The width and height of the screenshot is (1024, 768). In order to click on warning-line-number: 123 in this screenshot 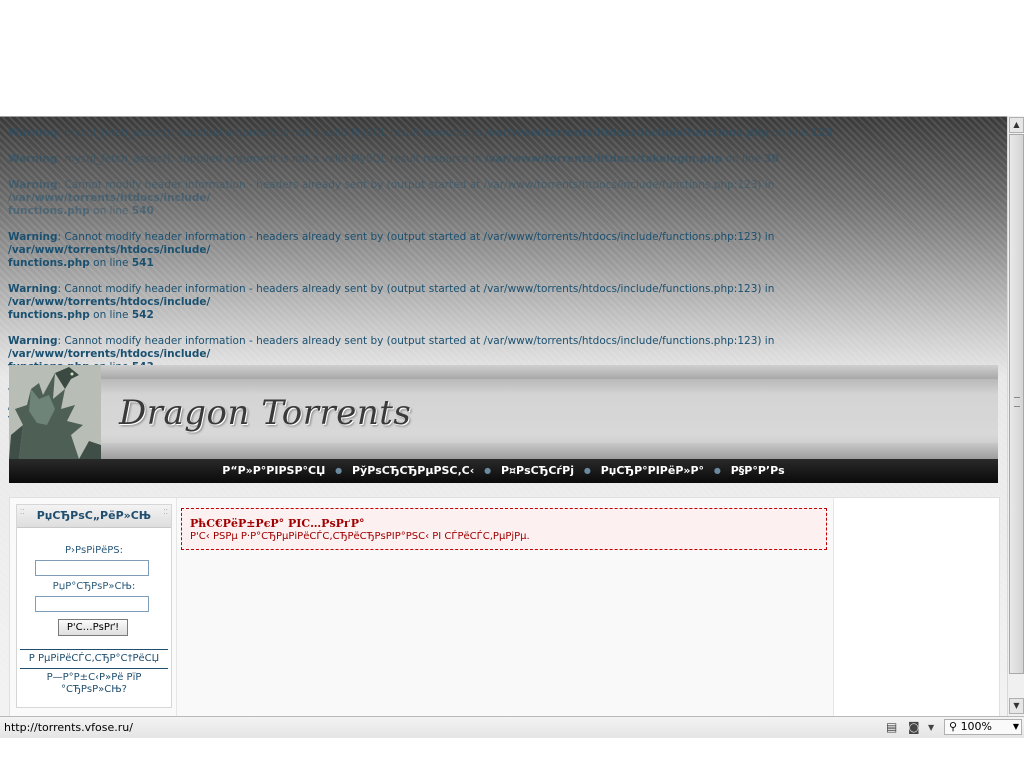, I will do `click(822, 133)`.